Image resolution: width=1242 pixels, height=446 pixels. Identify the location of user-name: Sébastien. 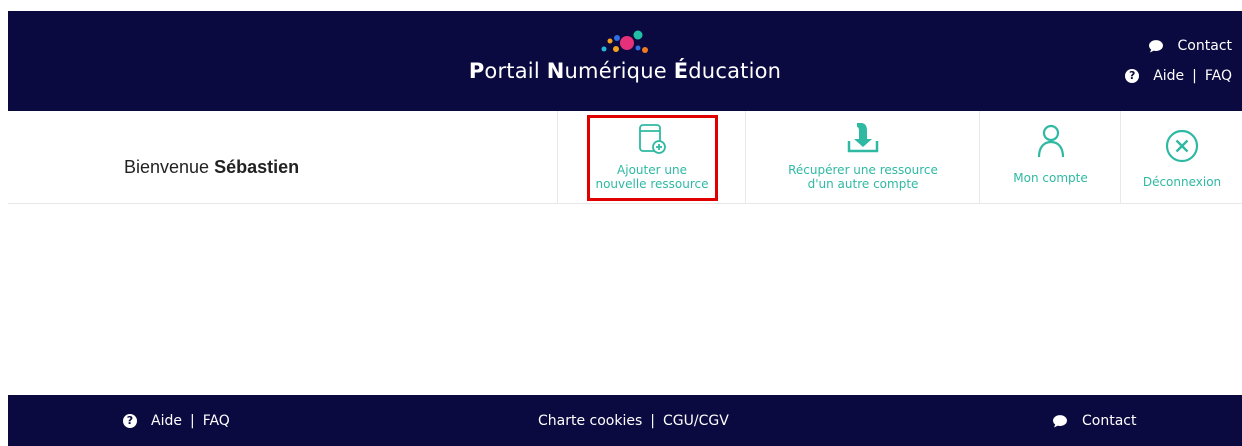
(257, 167).